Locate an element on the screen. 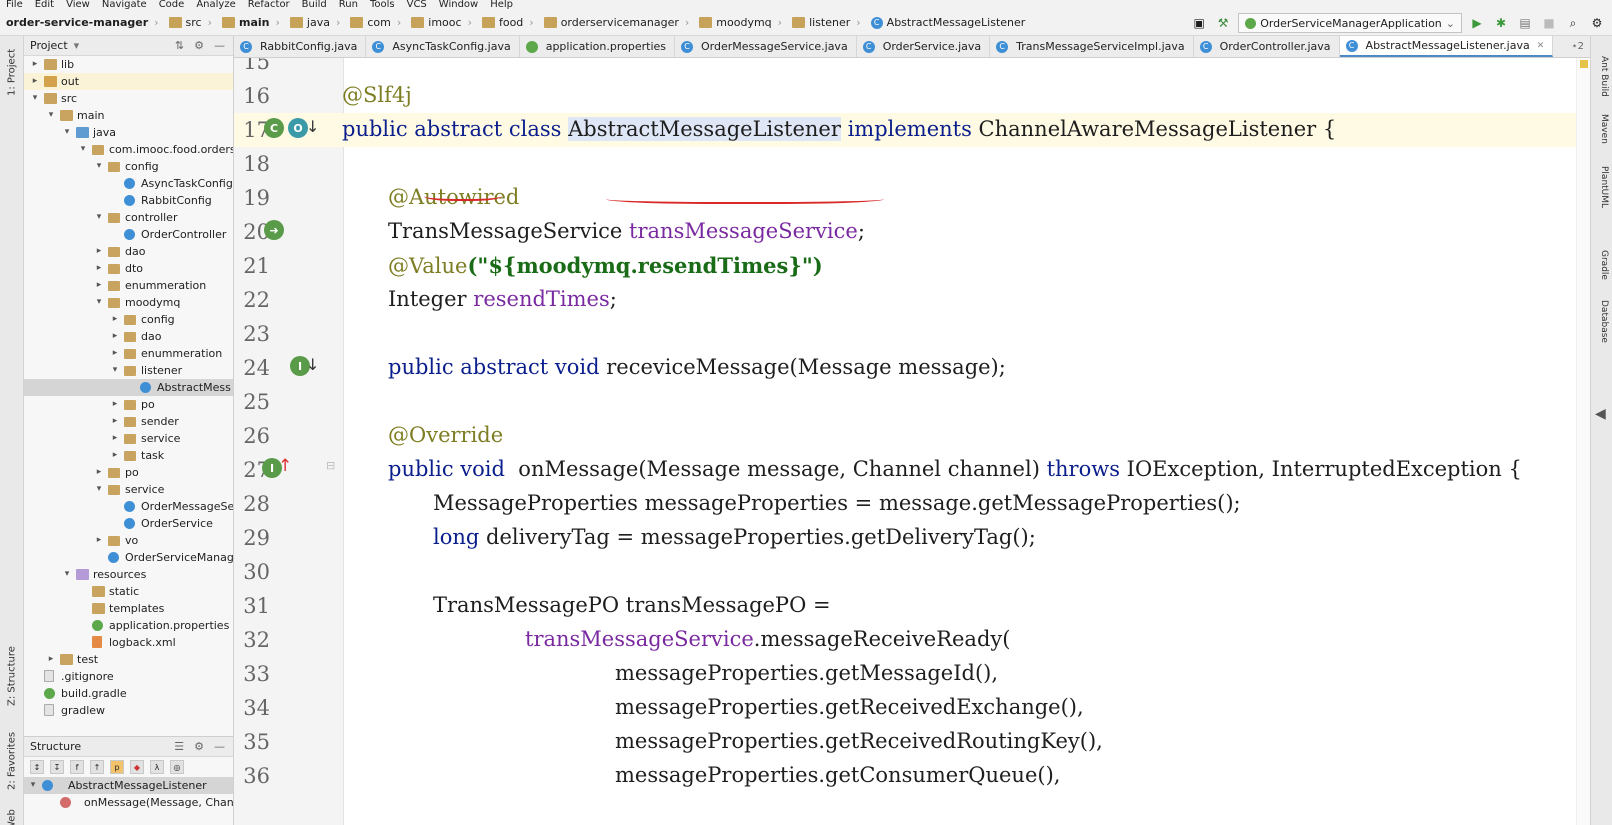 This screenshot has height=825, width=1612. menu-item-navigate: Navigate is located at coordinates (124, 5).